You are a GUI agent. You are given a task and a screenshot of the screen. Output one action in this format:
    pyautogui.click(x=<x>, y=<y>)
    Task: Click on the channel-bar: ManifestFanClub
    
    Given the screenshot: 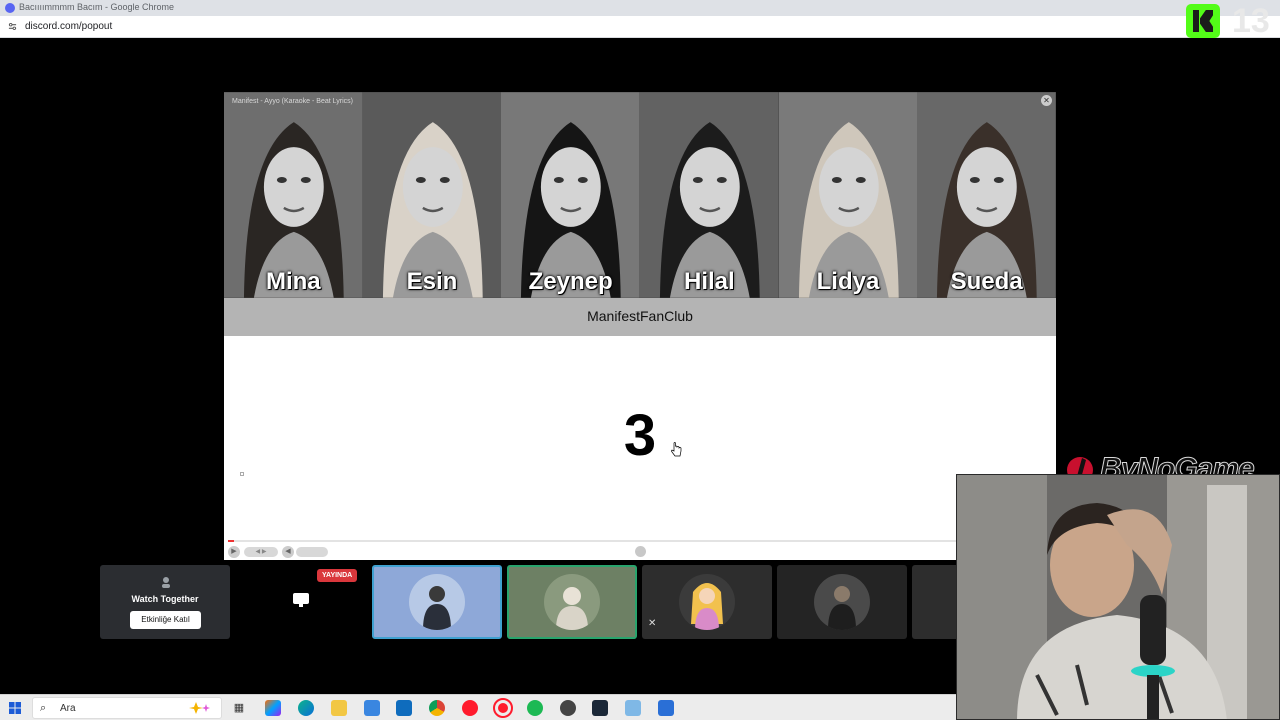 What is the action you would take?
    pyautogui.click(x=640, y=317)
    